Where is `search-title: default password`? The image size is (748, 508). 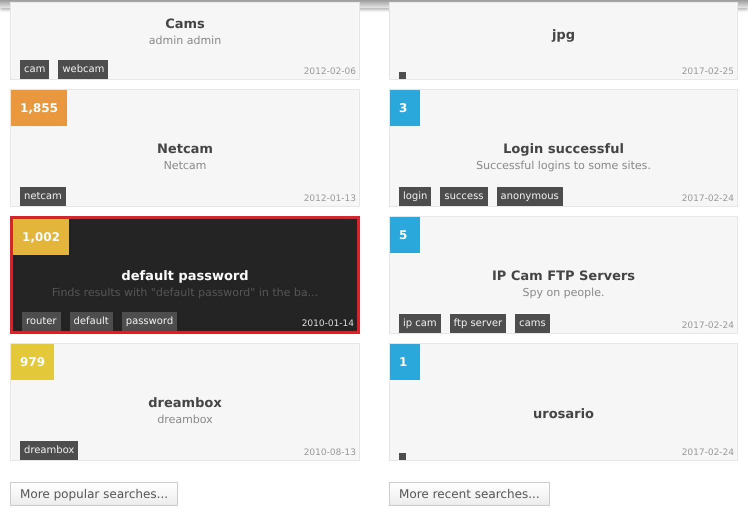
search-title: default password is located at coordinates (185, 276).